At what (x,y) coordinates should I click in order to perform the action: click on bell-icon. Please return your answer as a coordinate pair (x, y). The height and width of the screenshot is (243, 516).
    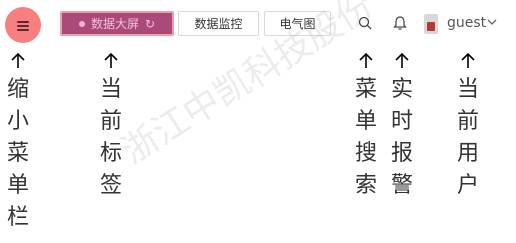
    Looking at the image, I should click on (400, 23).